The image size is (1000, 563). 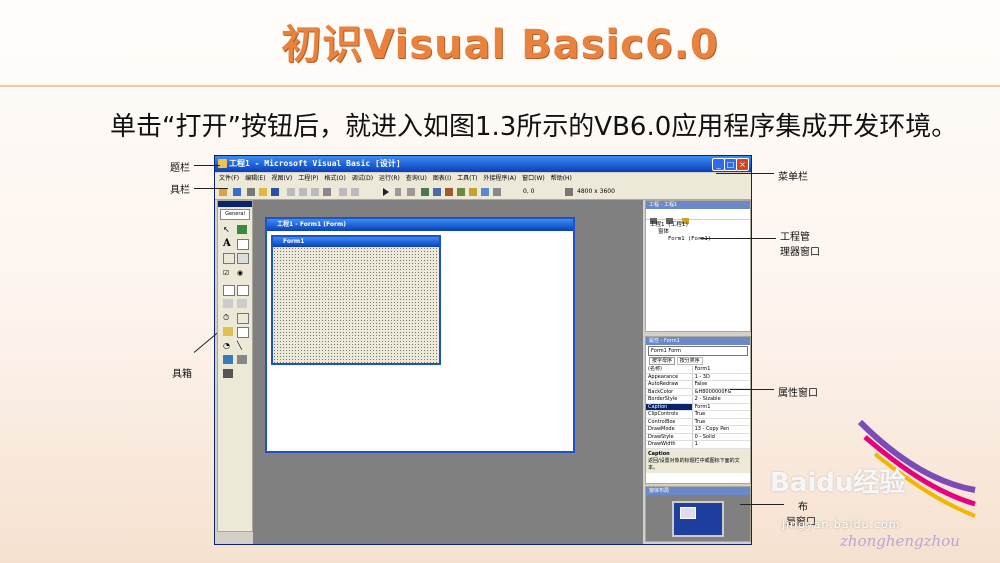 What do you see at coordinates (467, 179) in the screenshot?
I see `menu-tools: 工具(T)` at bounding box center [467, 179].